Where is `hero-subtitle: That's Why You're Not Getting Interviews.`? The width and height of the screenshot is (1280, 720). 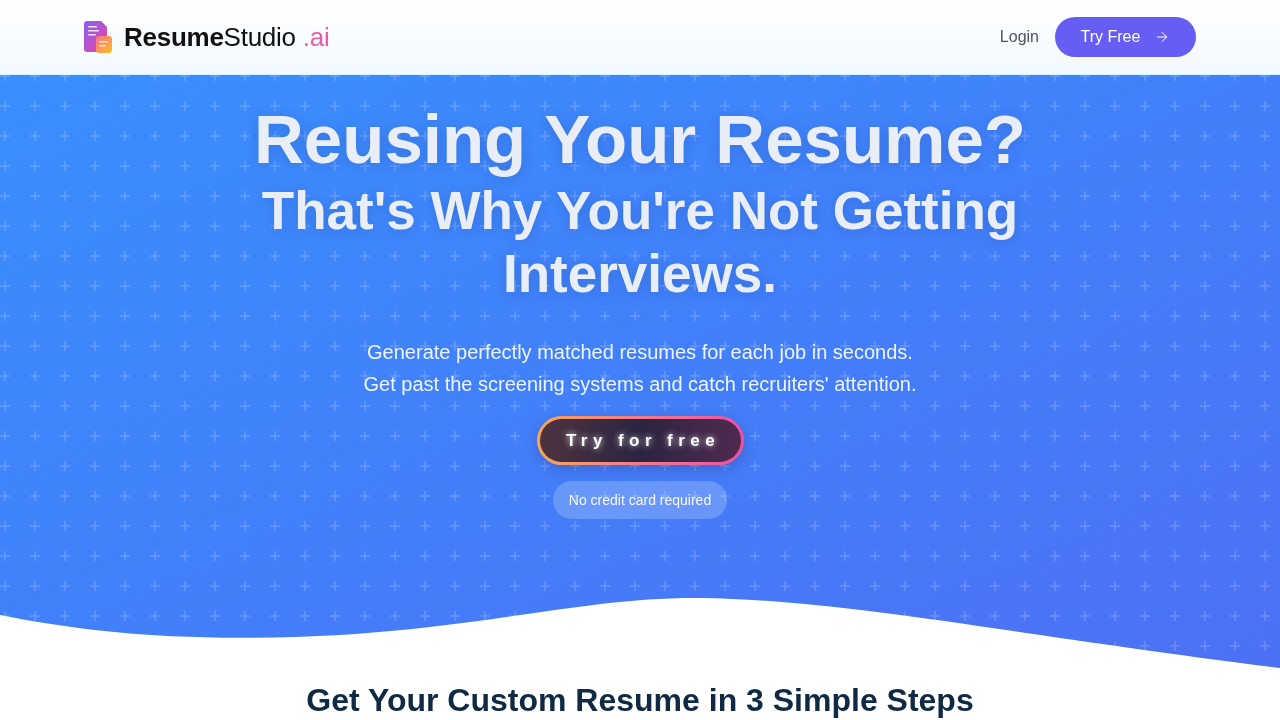 hero-subtitle: That's Why You're Not Getting Interviews. is located at coordinates (640, 242).